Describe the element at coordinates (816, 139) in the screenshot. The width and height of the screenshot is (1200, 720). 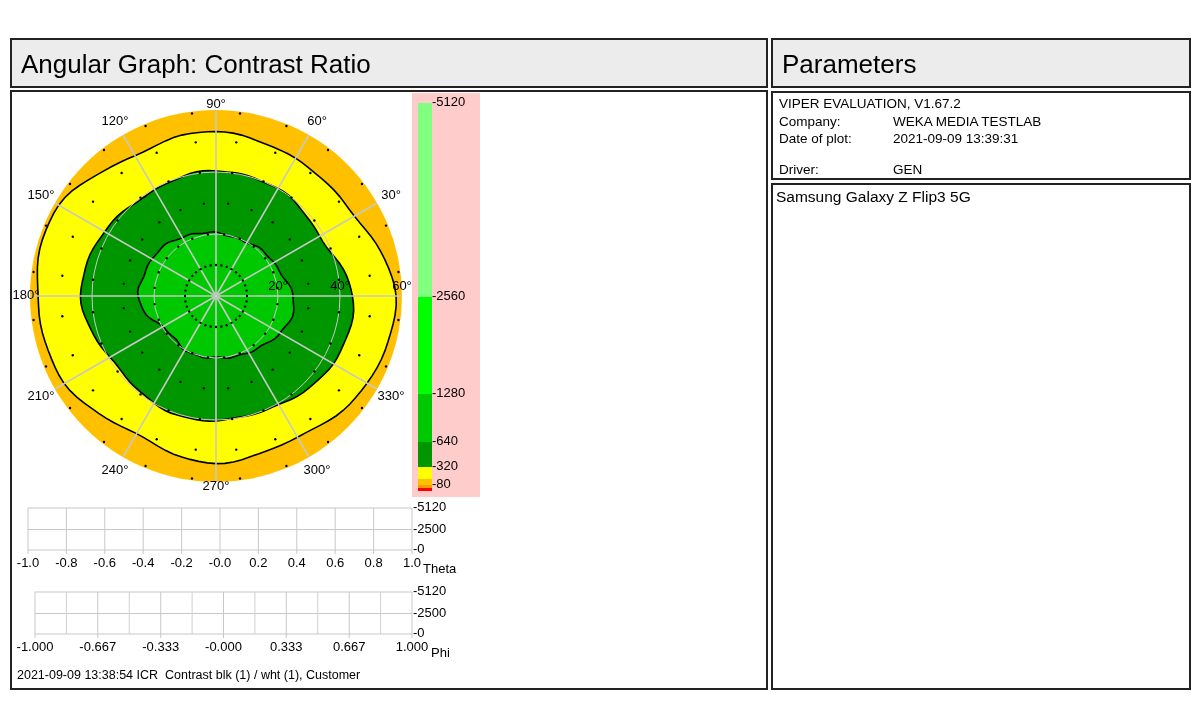
I see `field-label: Date of plot:` at that location.